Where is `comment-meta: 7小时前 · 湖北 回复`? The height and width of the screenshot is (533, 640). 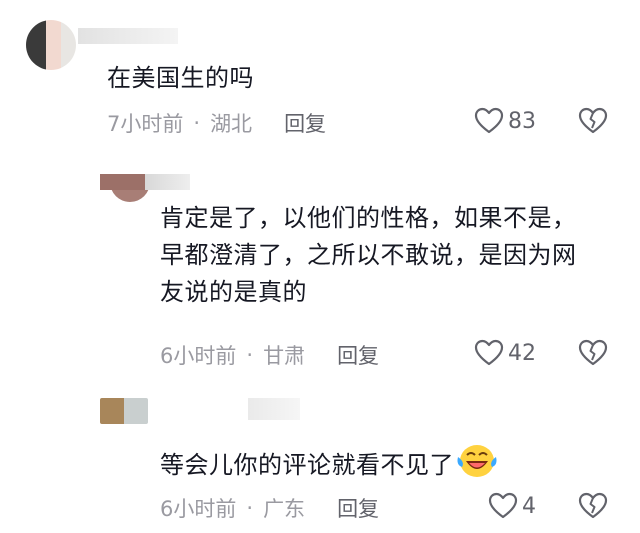
comment-meta: 7小时前 · 湖北 回复 is located at coordinates (216, 123).